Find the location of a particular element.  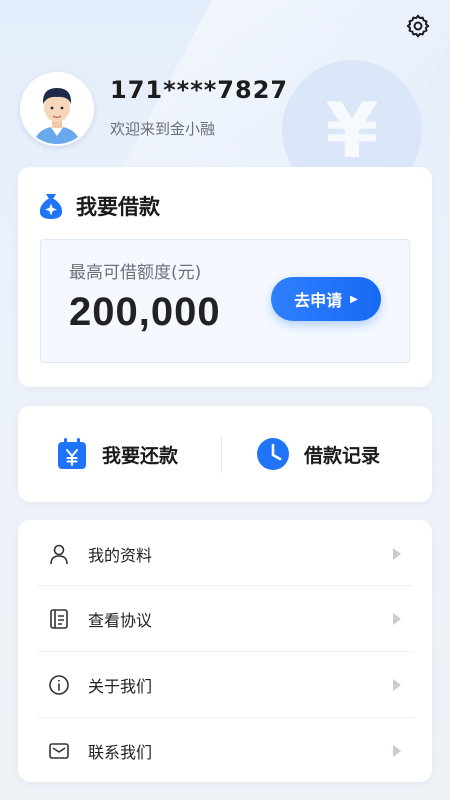

calendar-yen-icon is located at coordinates (72, 453).